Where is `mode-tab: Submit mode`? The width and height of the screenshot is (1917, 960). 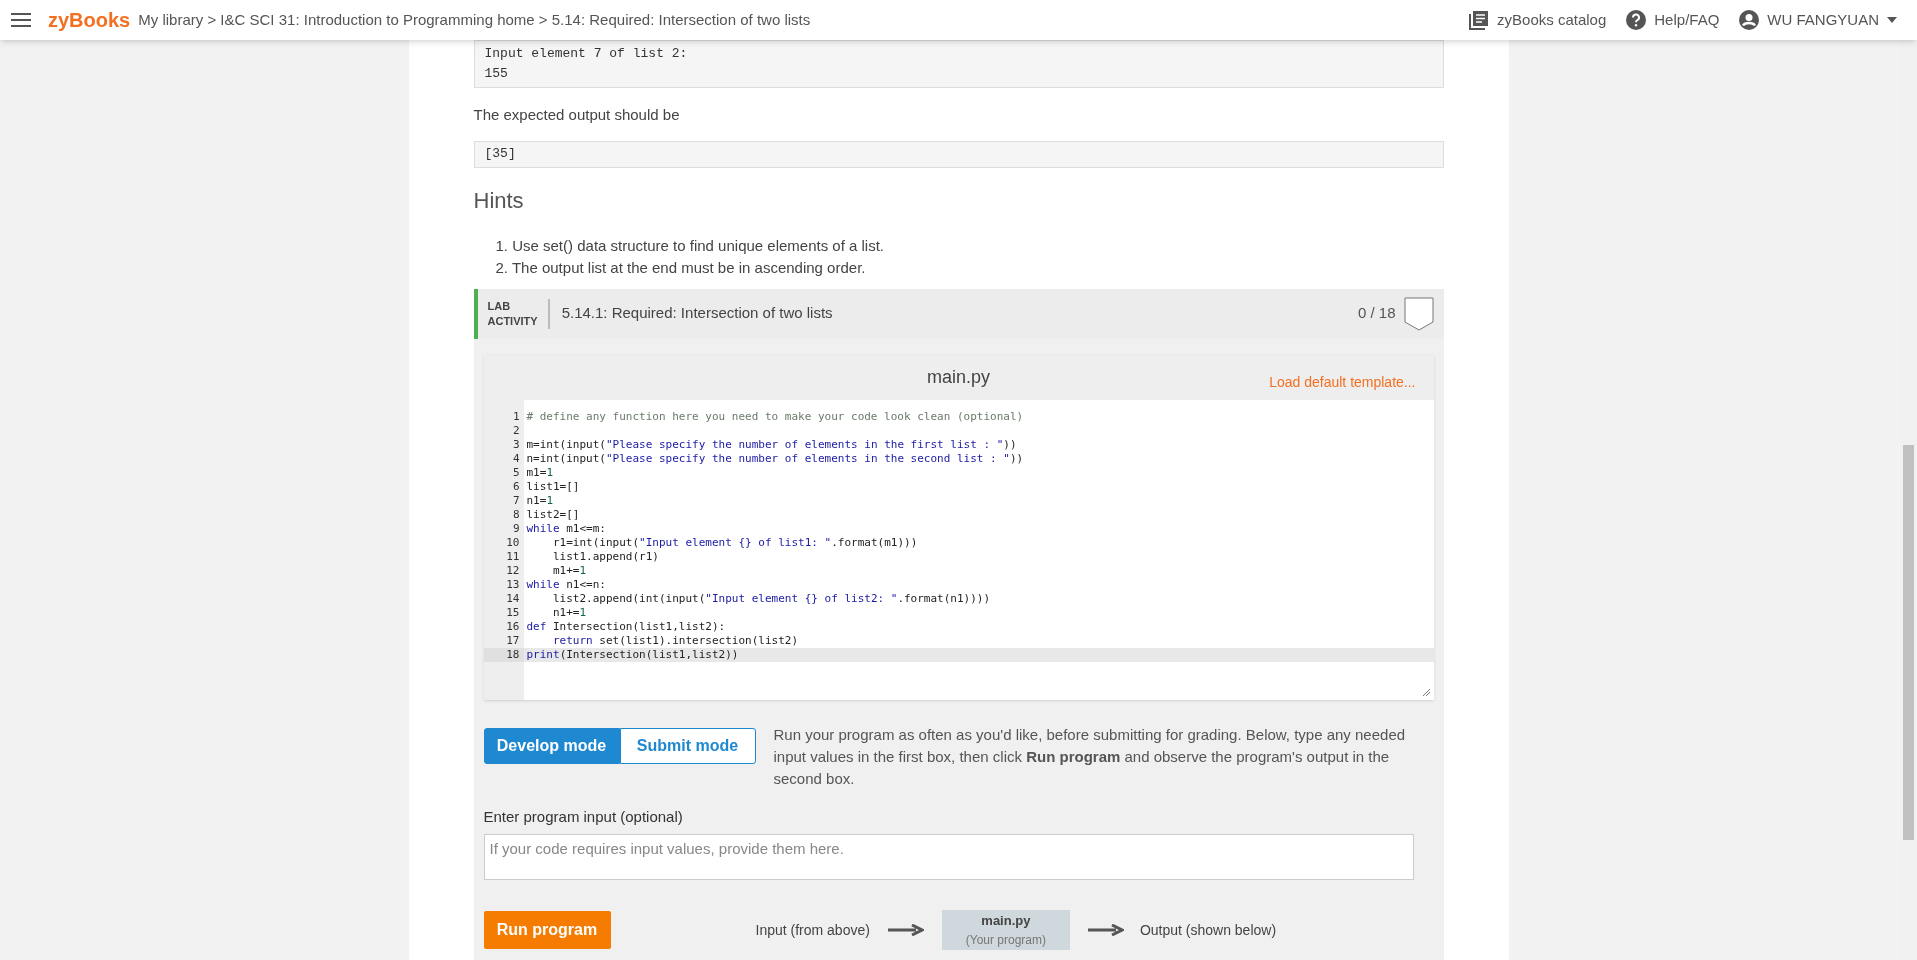
mode-tab: Submit mode is located at coordinates (687, 745).